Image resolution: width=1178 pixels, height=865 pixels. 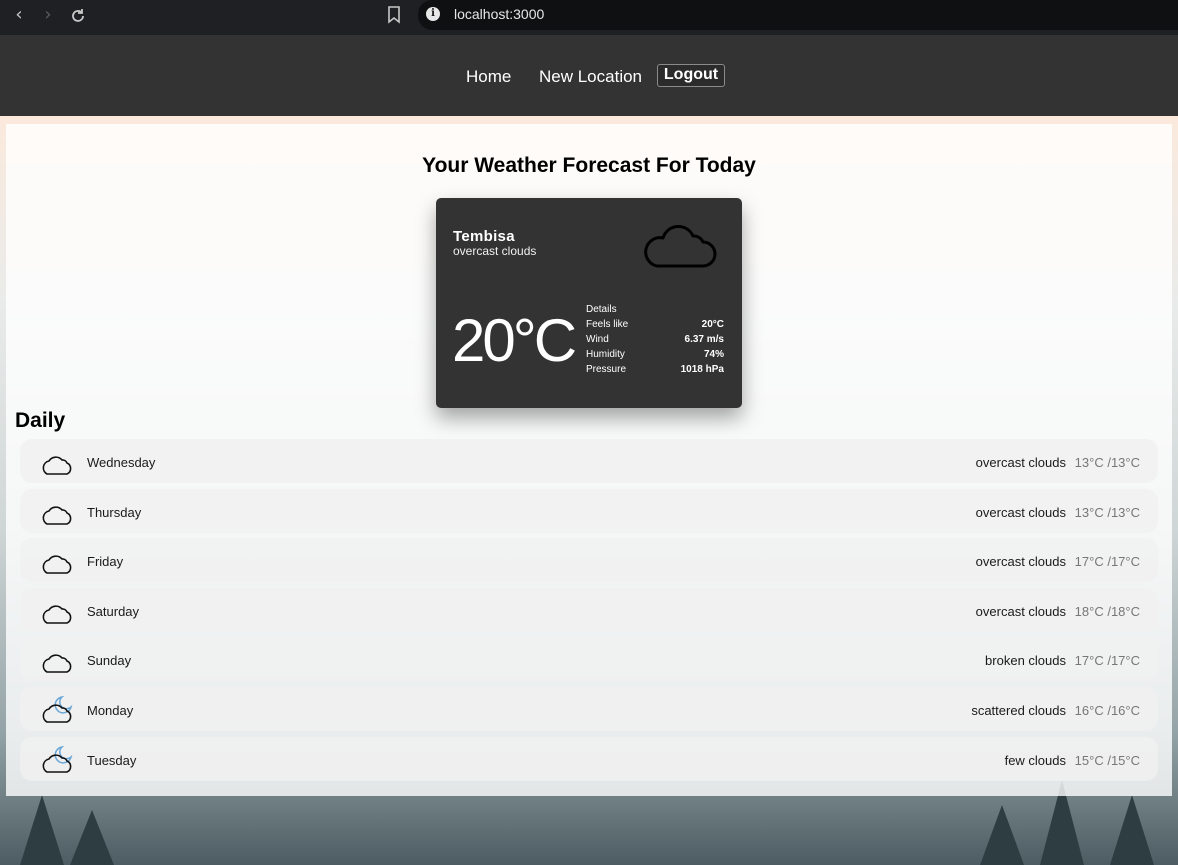 I want to click on forward-icon: ›, so click(x=48, y=16).